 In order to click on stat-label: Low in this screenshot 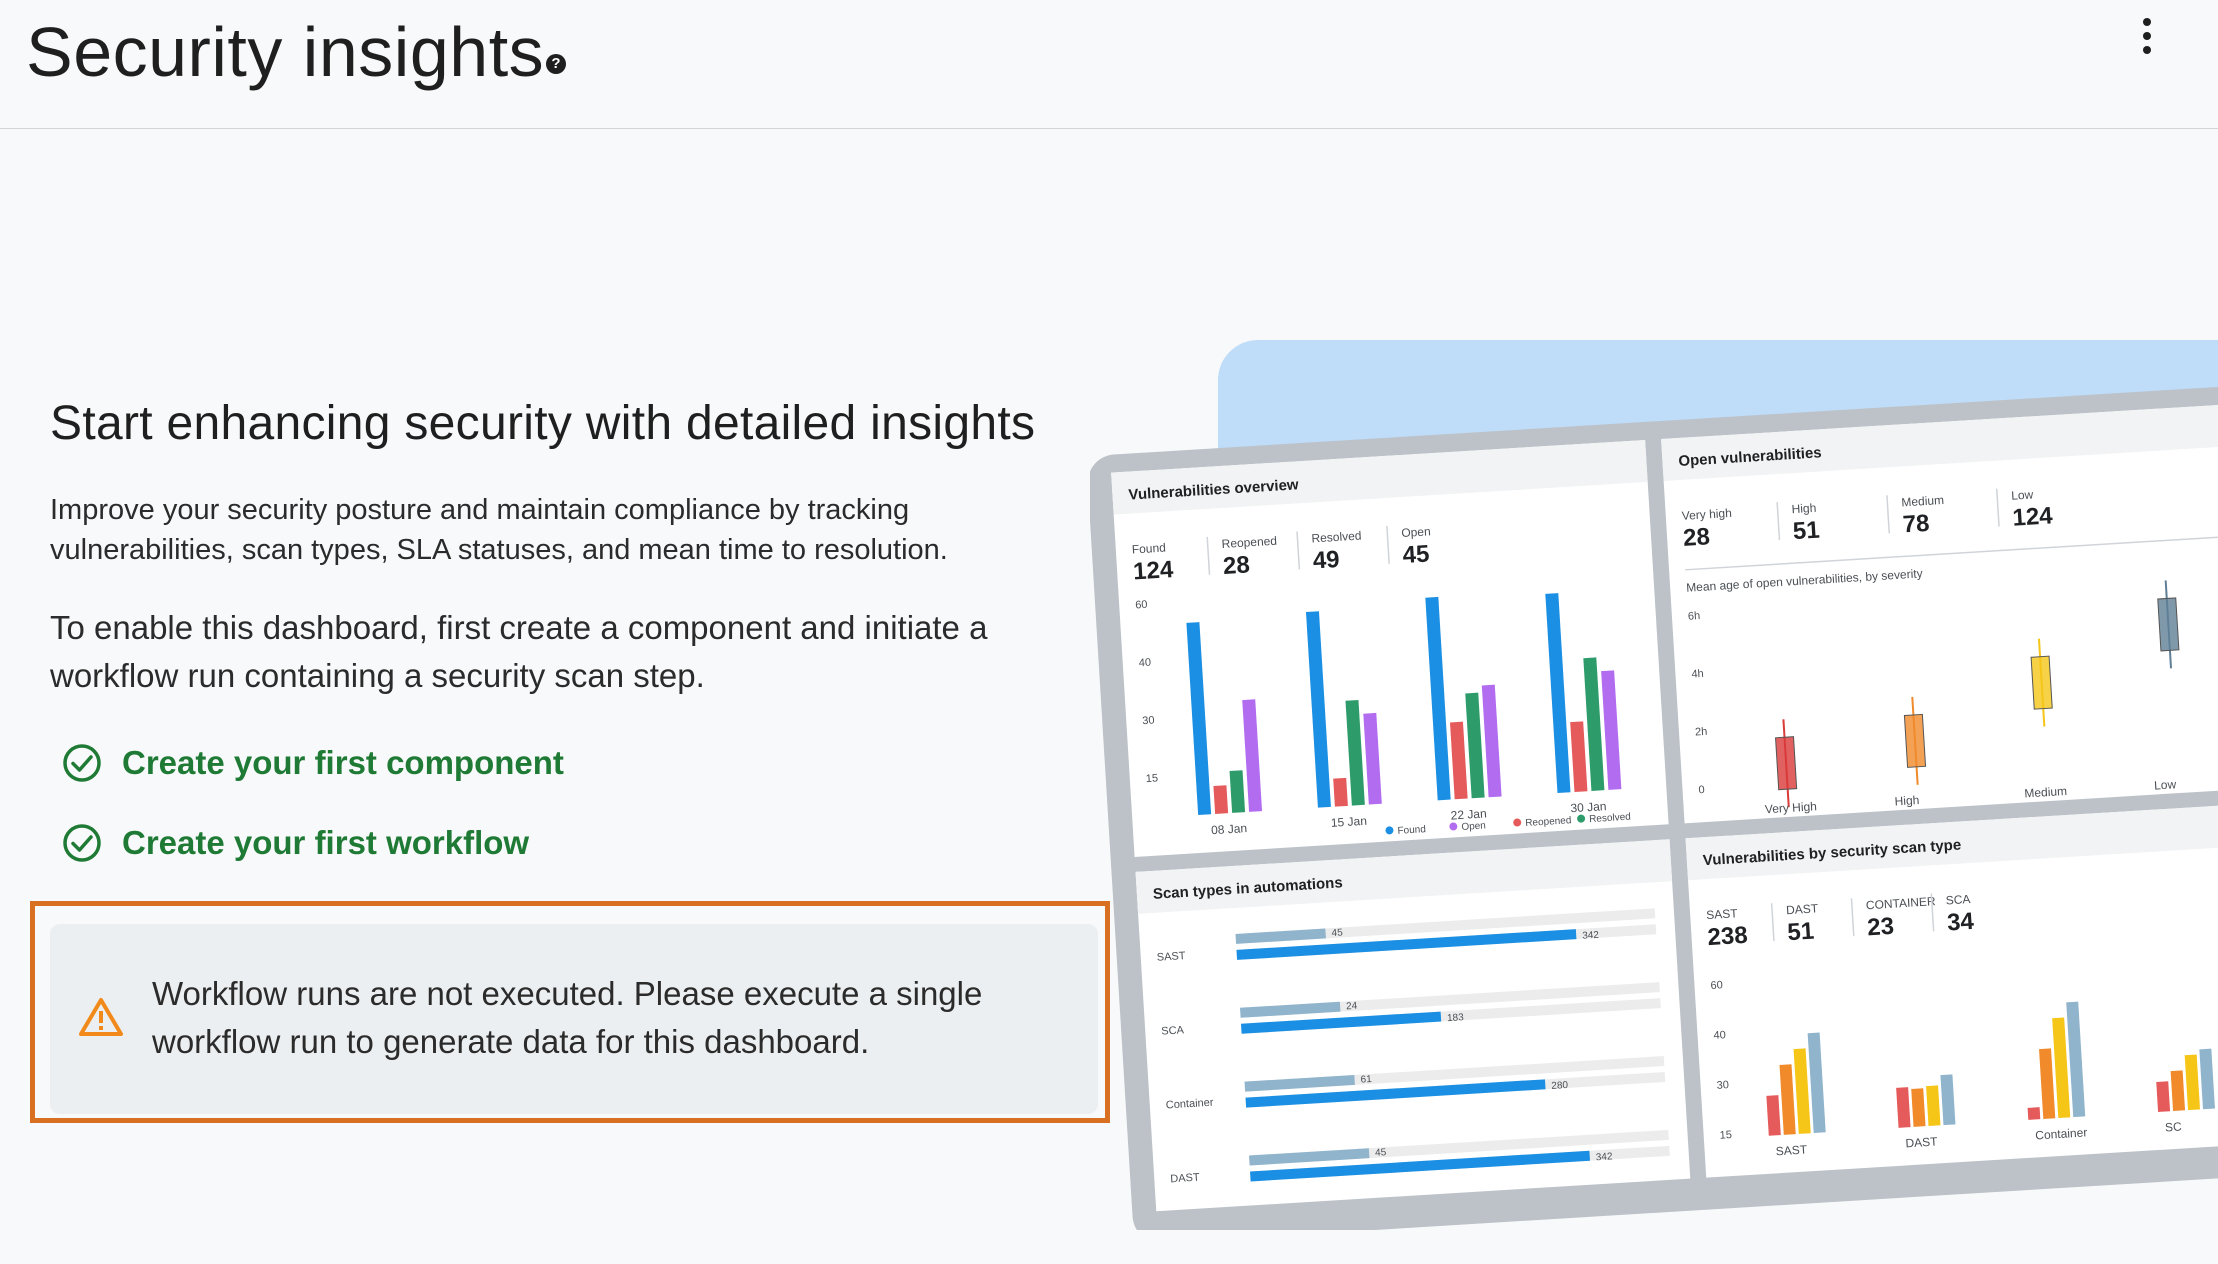, I will do `click(2022, 494)`.